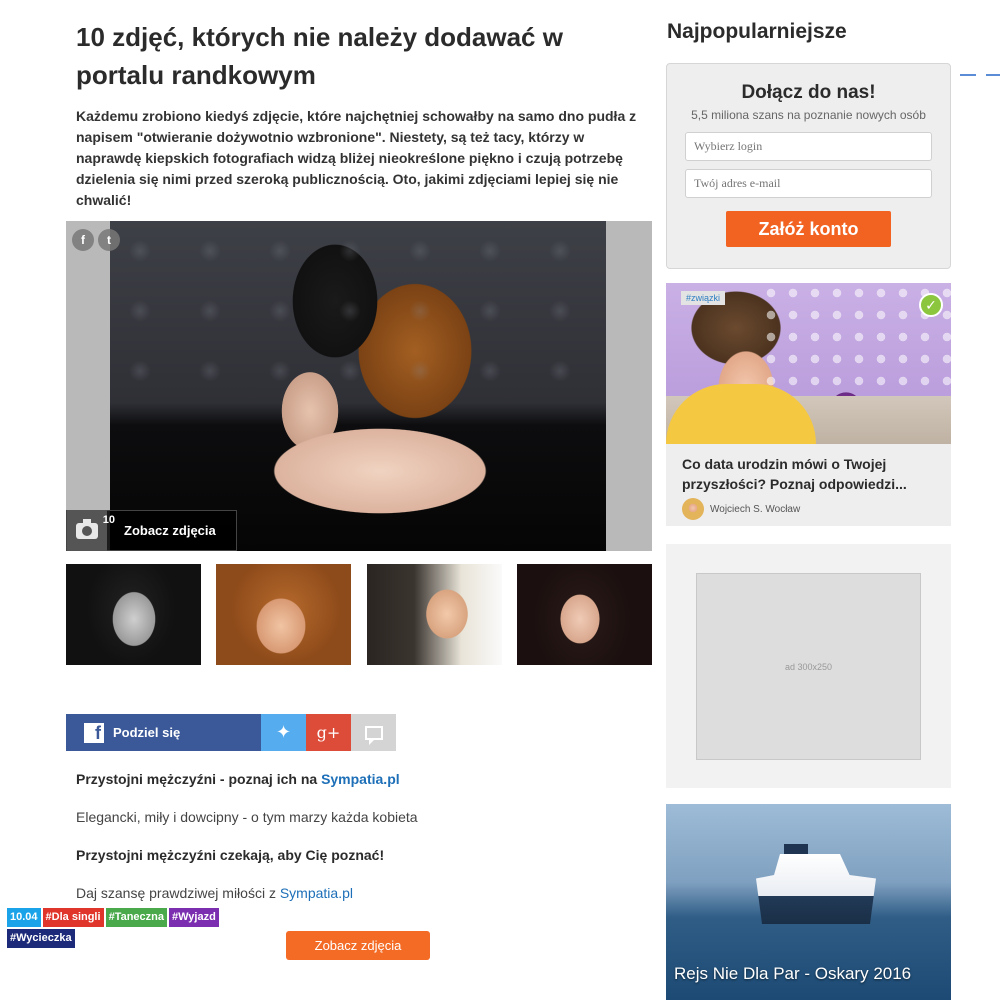 The width and height of the screenshot is (1000, 1000). What do you see at coordinates (147, 732) in the screenshot?
I see `facebook-share-label: Podziel się` at bounding box center [147, 732].